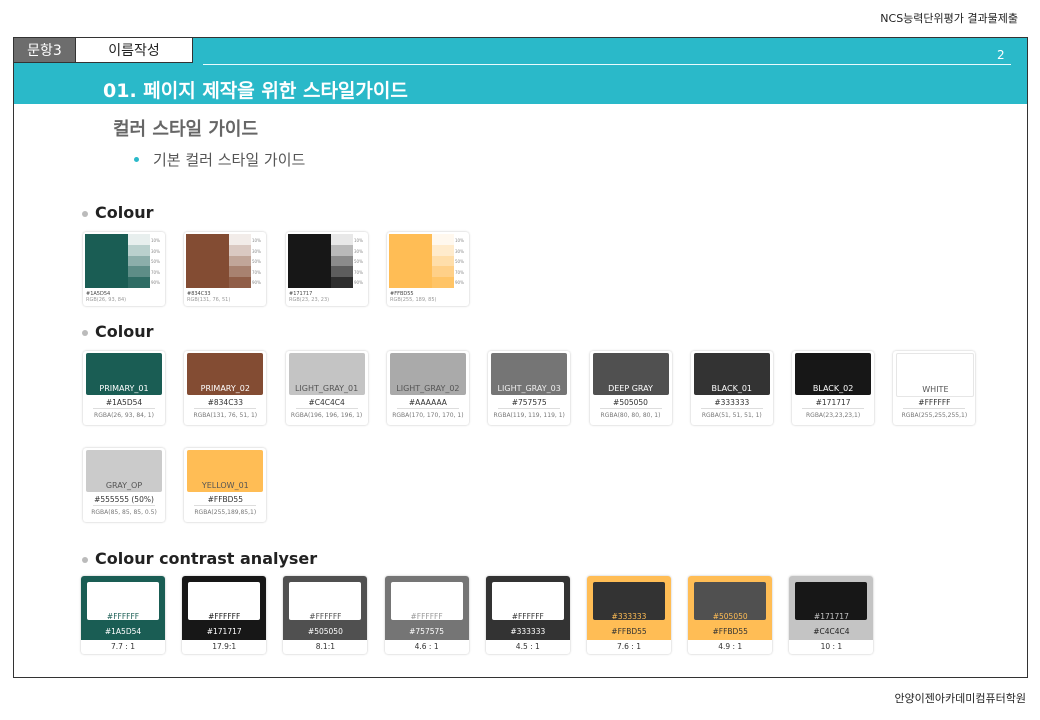 The width and height of the screenshot is (1040, 720). I want to click on contrast-bg-hex: #171717, so click(224, 631).